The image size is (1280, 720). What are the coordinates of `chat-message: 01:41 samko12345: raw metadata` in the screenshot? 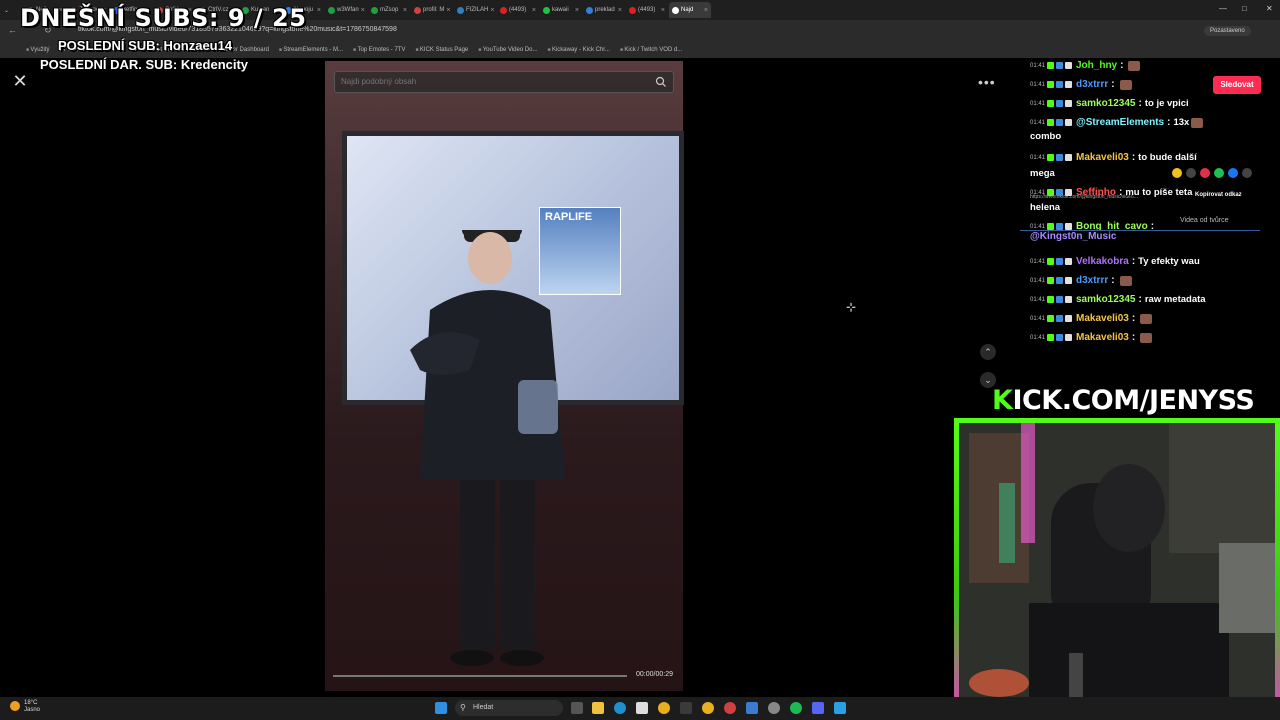 It's located at (1118, 299).